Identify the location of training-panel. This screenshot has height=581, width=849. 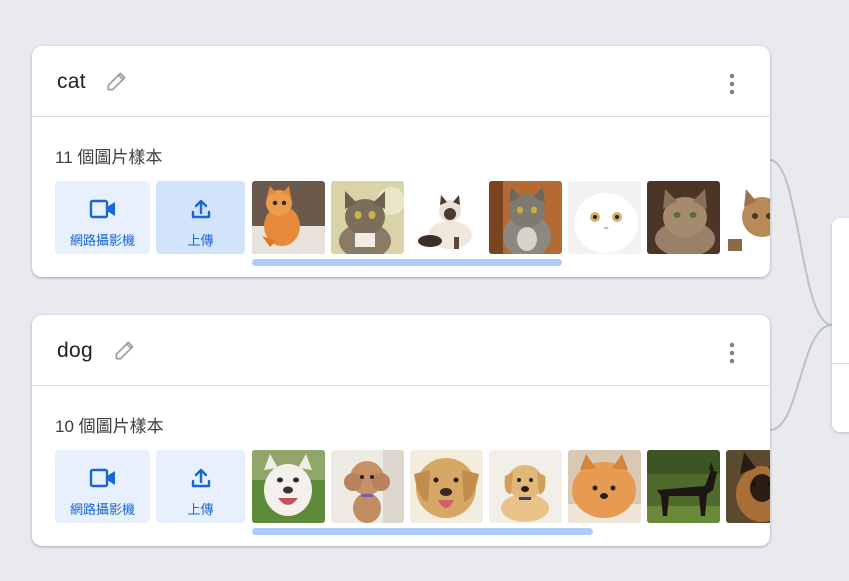
(840, 325).